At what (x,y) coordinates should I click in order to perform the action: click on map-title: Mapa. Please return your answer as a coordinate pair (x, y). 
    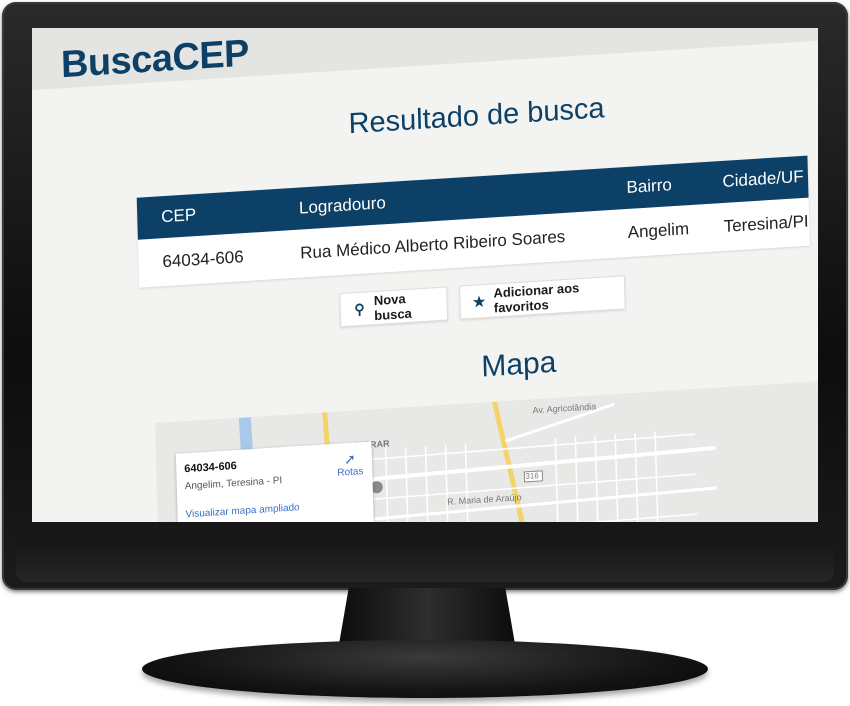
    Looking at the image, I should click on (518, 364).